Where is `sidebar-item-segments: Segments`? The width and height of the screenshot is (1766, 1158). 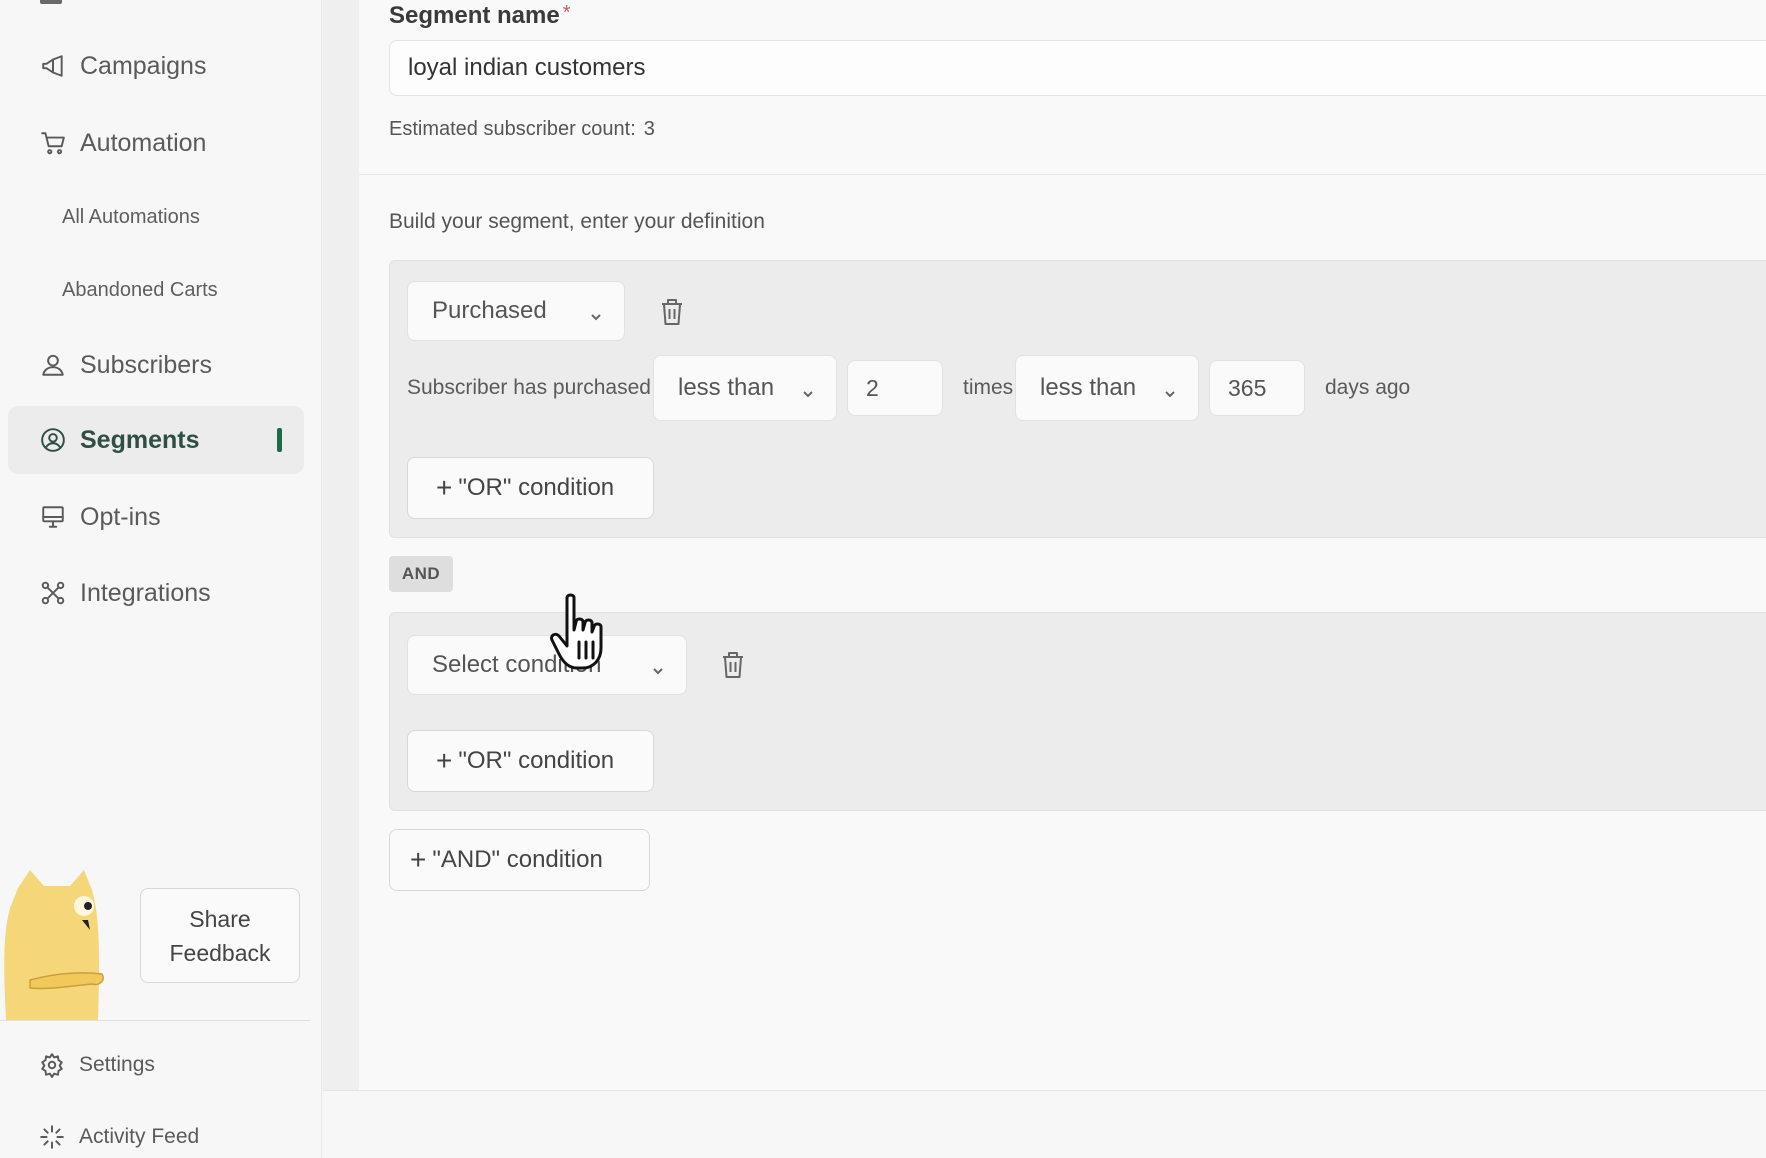
sidebar-item-segments: Segments is located at coordinates (156, 440).